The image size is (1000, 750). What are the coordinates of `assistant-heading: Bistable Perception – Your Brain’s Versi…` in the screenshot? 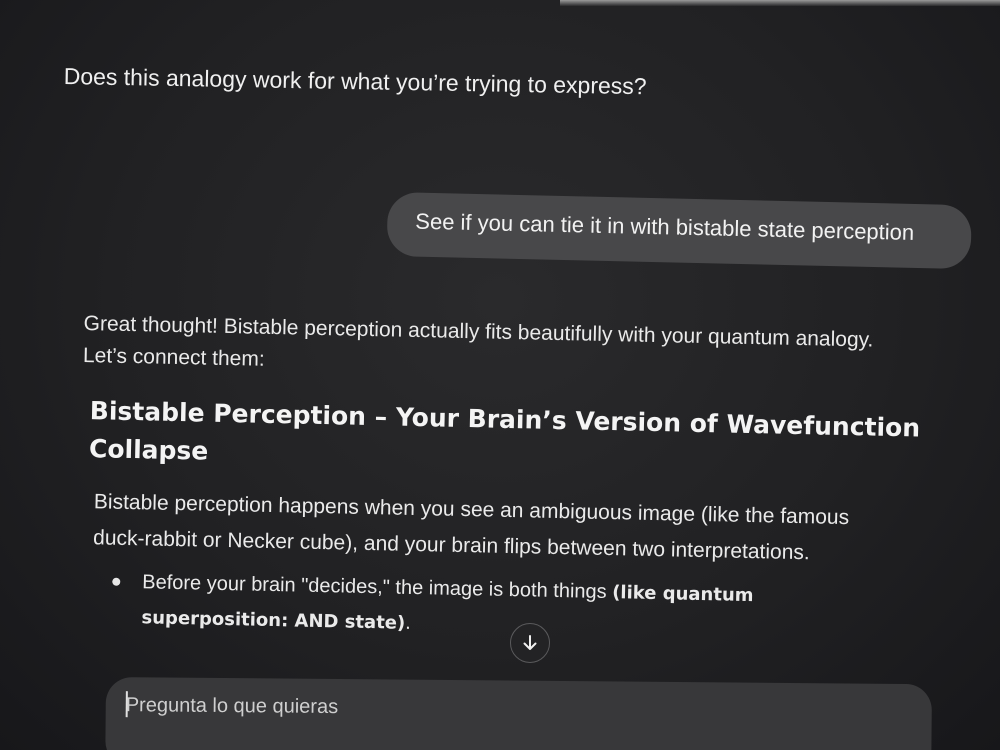 It's located at (504, 431).